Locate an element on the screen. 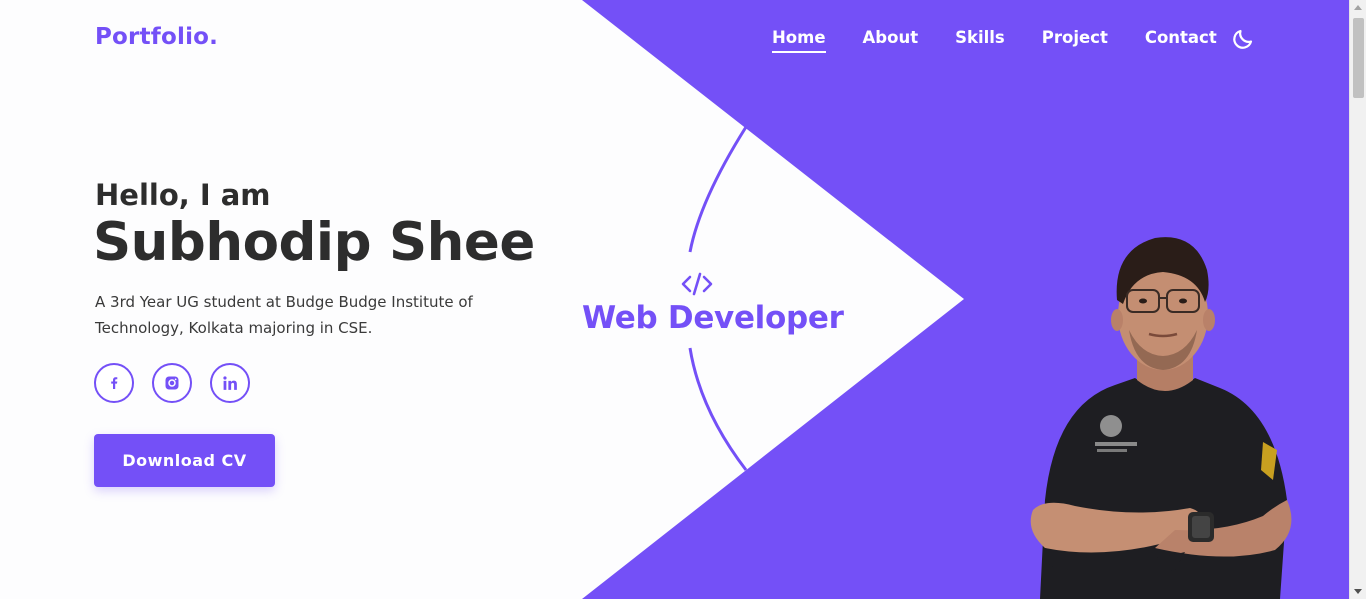 This screenshot has height=599, width=1366. nav-contact: Contact is located at coordinates (1181, 40).